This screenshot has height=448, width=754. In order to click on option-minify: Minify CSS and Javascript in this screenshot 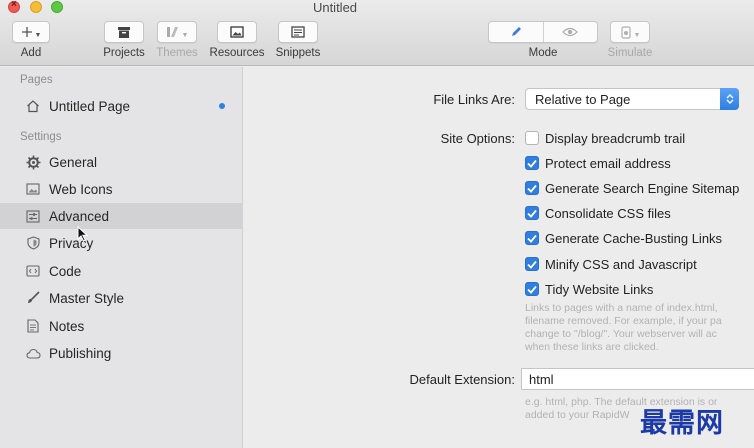, I will do `click(611, 264)`.